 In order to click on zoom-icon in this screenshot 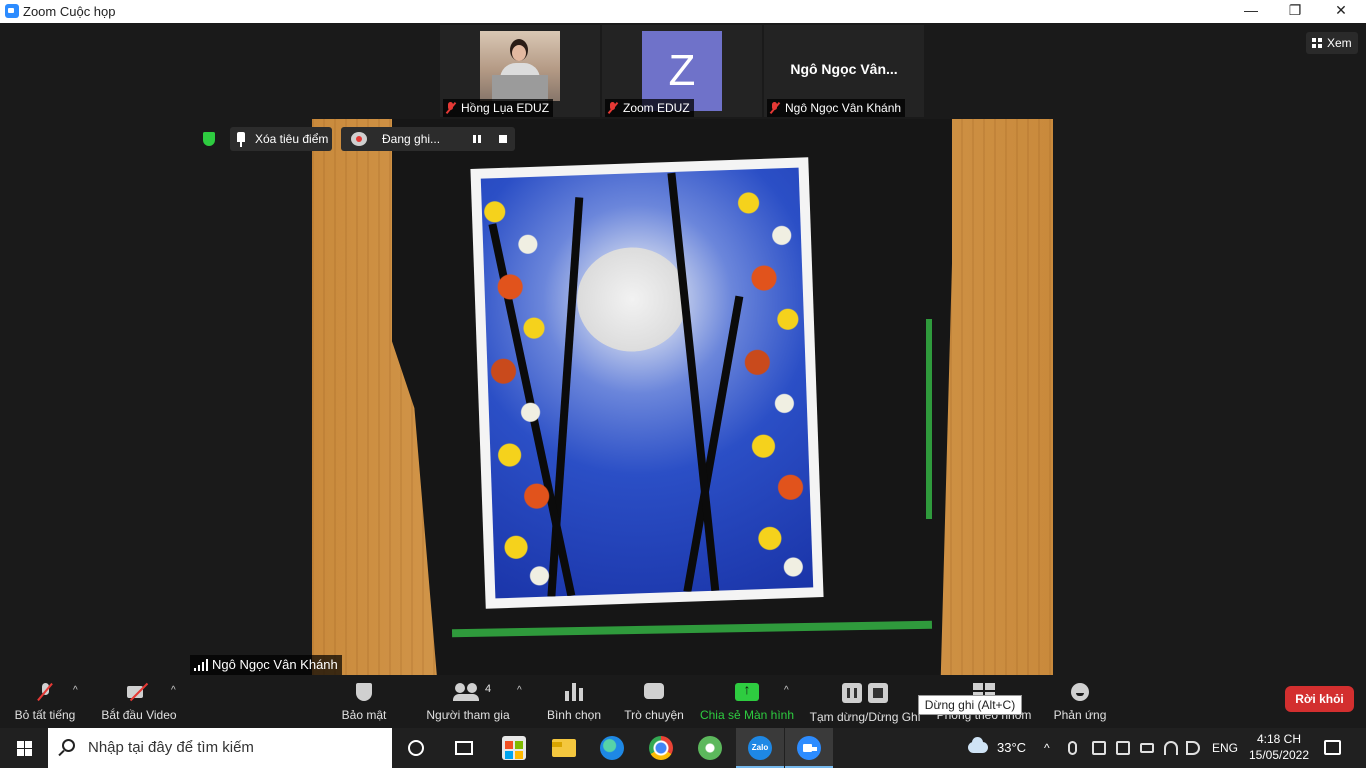, I will do `click(809, 748)`.